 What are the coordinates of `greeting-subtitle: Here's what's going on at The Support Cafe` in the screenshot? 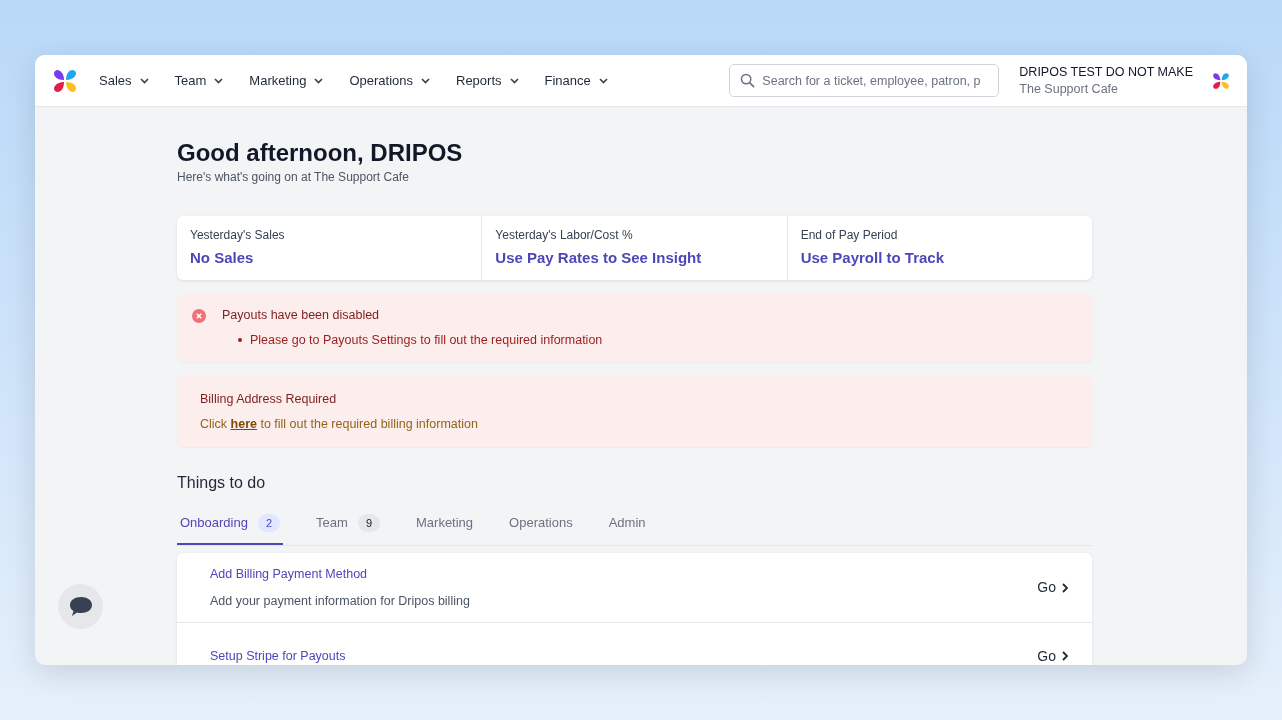 It's located at (293, 177).